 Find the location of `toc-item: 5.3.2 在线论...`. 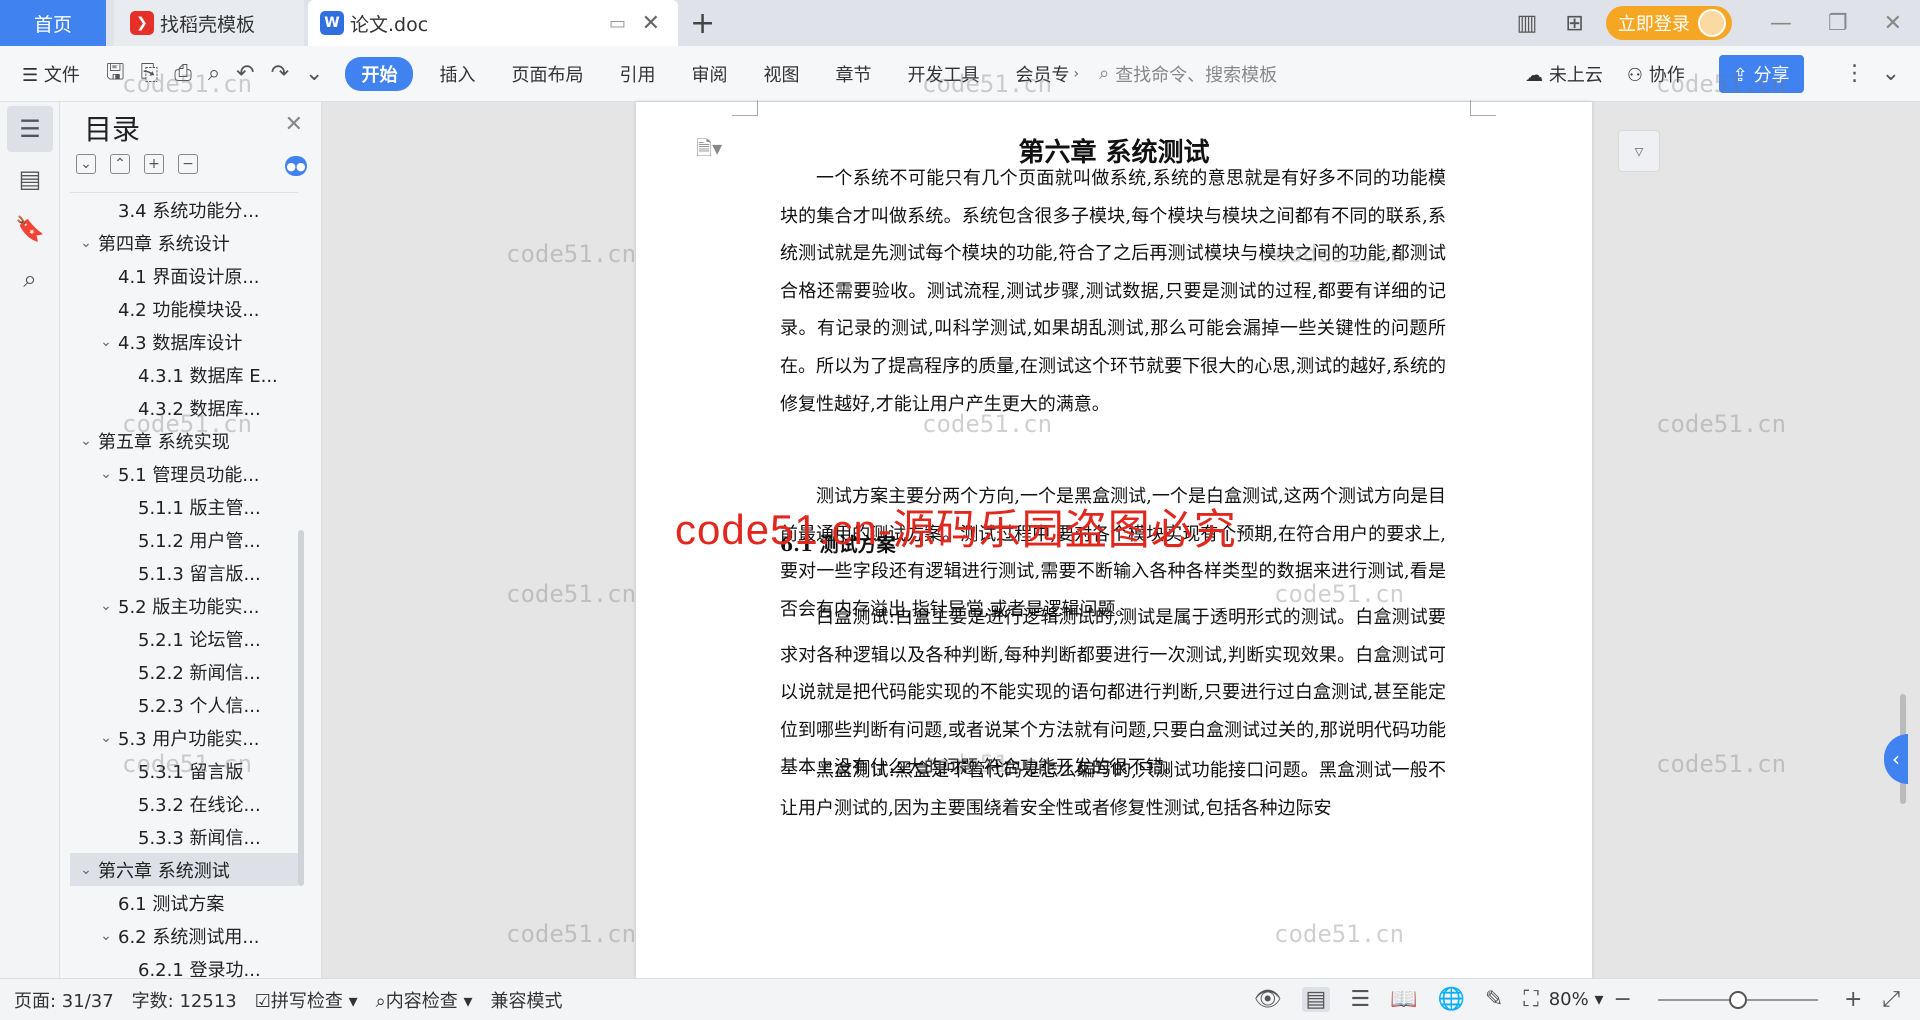

toc-item: 5.3.2 在线论... is located at coordinates (184, 803).